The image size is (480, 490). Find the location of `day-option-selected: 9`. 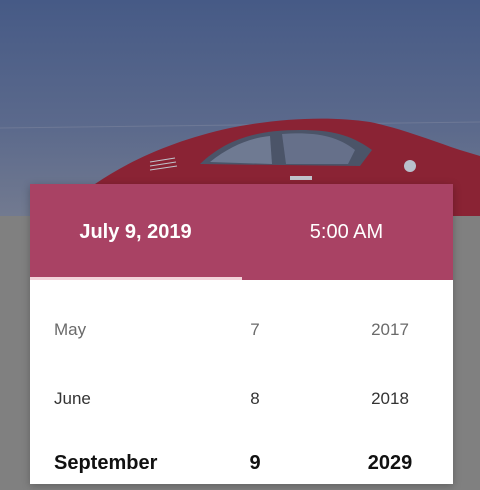

day-option-selected: 9 is located at coordinates (255, 463).